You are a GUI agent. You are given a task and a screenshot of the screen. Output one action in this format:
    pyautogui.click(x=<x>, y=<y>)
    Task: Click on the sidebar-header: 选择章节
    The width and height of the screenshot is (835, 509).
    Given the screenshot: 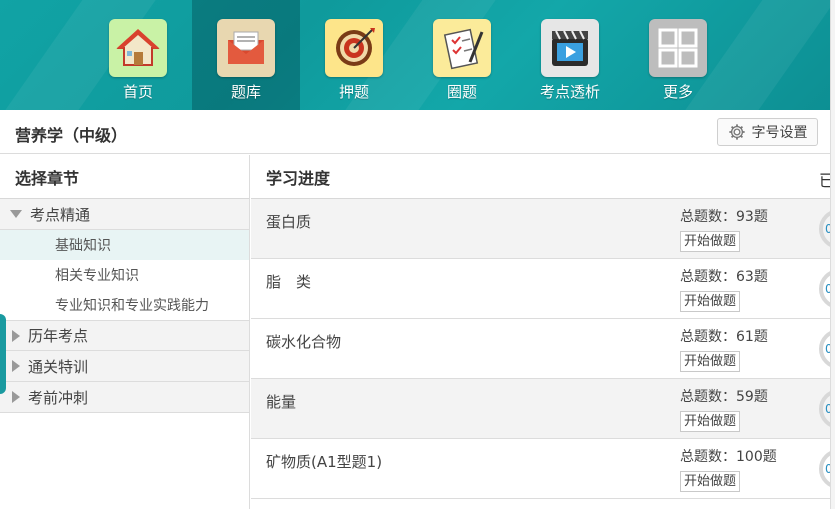 What is the action you would take?
    pyautogui.click(x=124, y=177)
    